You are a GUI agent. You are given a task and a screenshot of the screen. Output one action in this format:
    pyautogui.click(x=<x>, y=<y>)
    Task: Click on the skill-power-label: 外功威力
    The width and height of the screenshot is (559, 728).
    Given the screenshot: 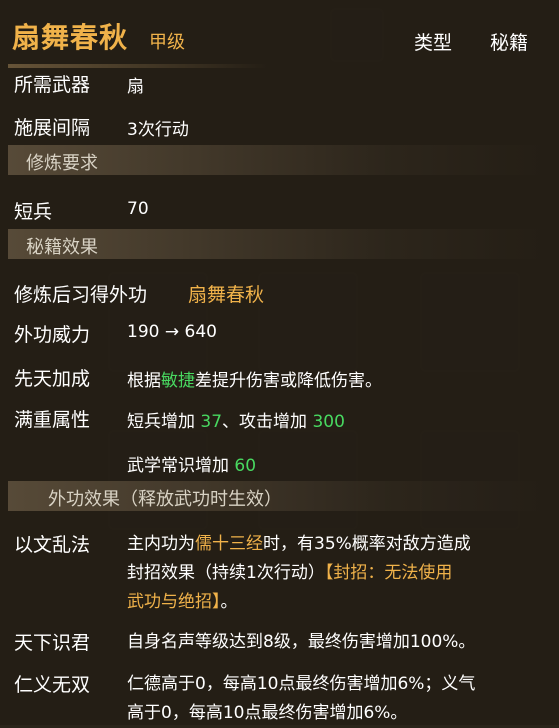 What is the action you would take?
    pyautogui.click(x=52, y=335)
    